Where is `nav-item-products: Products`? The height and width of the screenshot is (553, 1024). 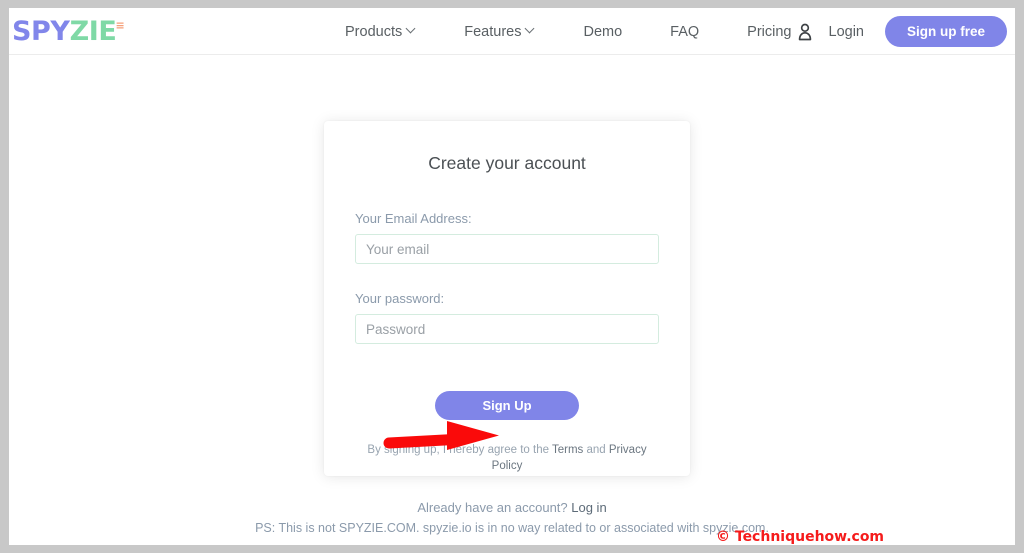 nav-item-products: Products is located at coordinates (388, 32).